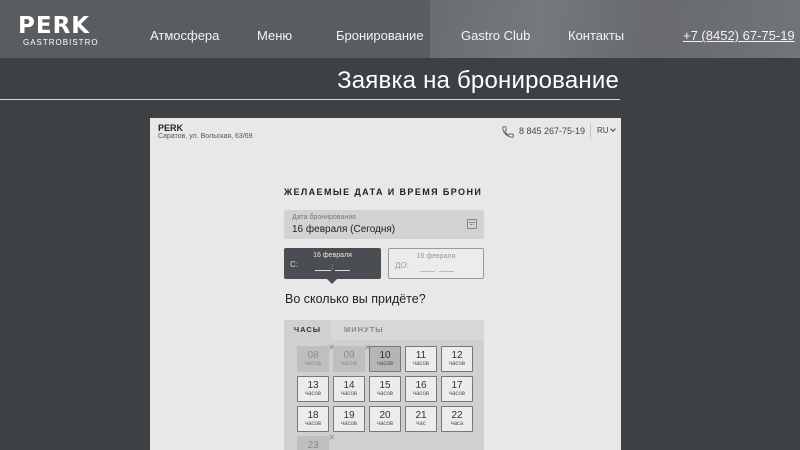 The image size is (800, 450). I want to click on hour-option-14: 14 часов, so click(349, 389).